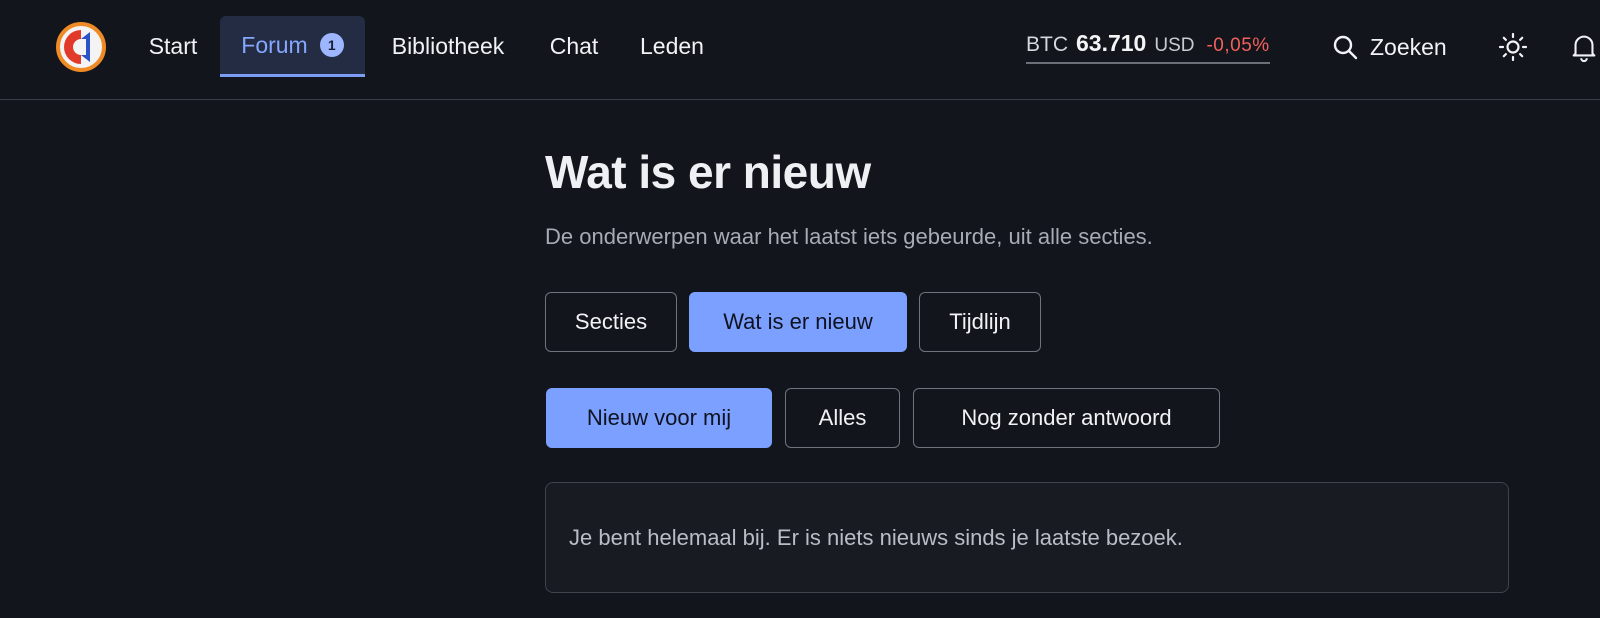 The width and height of the screenshot is (1600, 618). What do you see at coordinates (81, 47) in the screenshot?
I see `site-logo` at bounding box center [81, 47].